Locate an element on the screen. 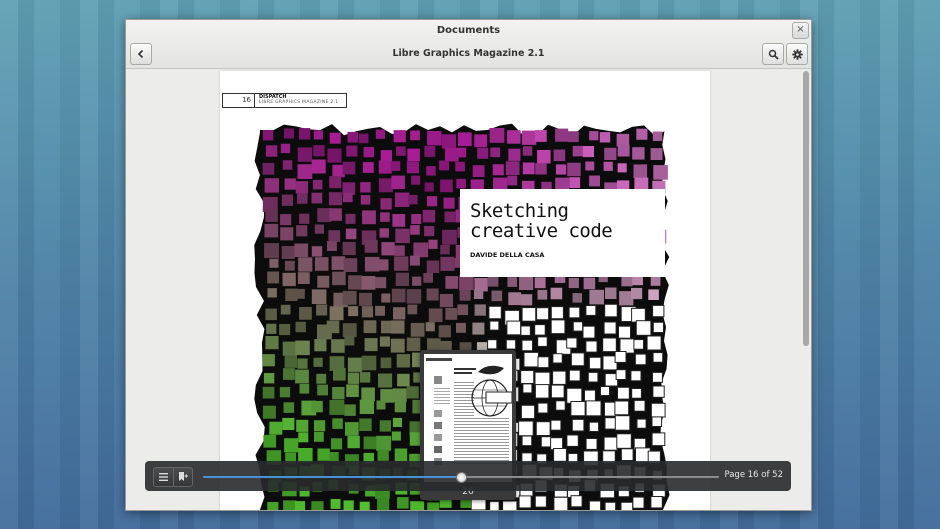 The height and width of the screenshot is (529, 940). nav-button-group is located at coordinates (173, 477).